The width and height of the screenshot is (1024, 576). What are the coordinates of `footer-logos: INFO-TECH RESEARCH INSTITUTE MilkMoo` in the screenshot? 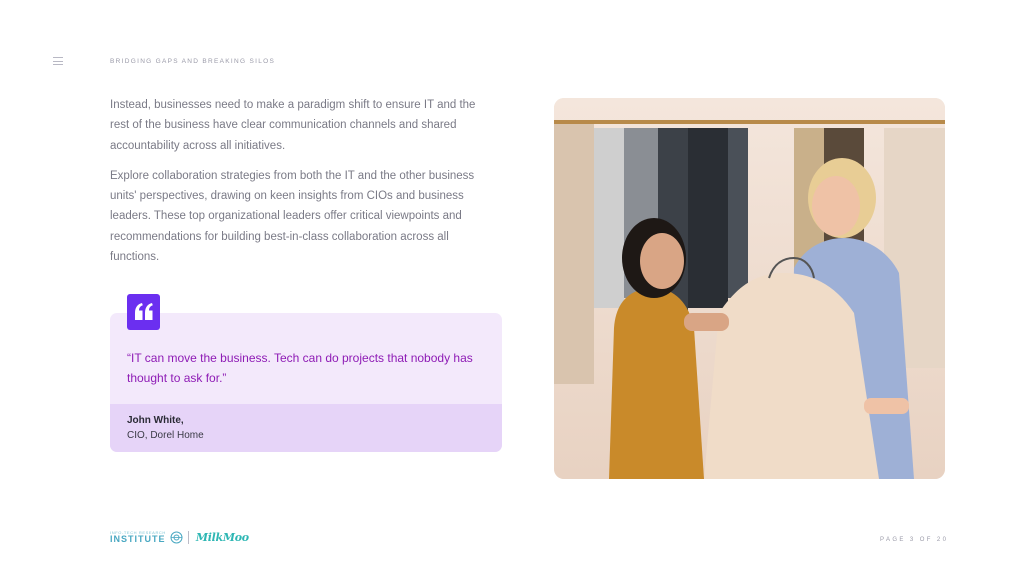 It's located at (179, 537).